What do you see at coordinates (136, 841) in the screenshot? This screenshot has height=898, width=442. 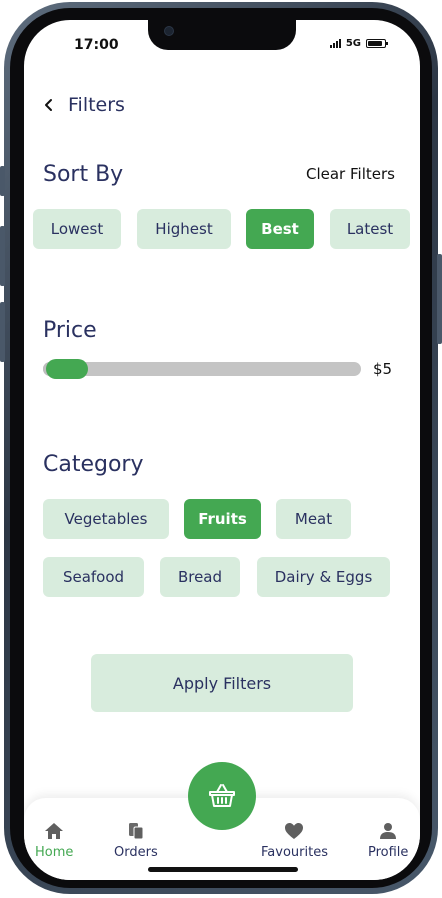 I see `tab-orders: Orders` at bounding box center [136, 841].